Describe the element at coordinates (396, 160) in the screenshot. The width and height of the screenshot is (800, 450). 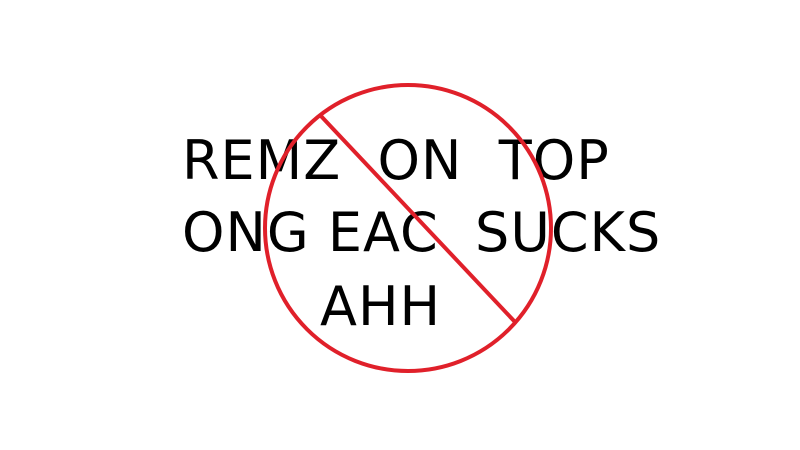
I see `text-line-1: REMZ ON TOP` at that location.